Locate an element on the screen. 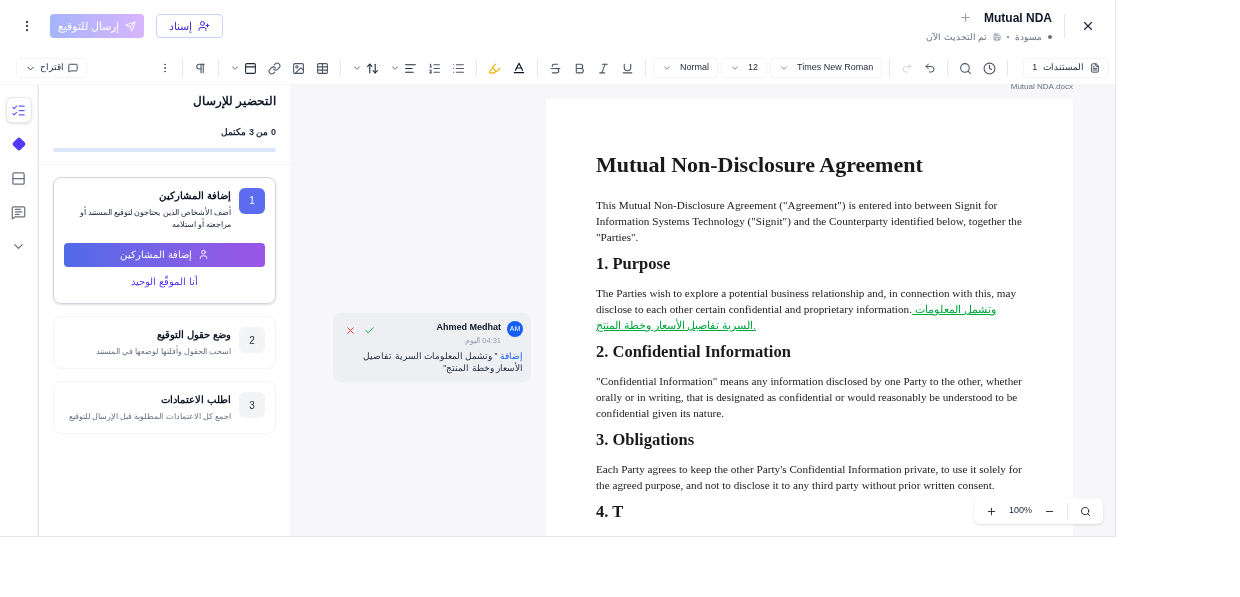 This screenshot has height=597, width=1240. reject-button is located at coordinates (350, 330).